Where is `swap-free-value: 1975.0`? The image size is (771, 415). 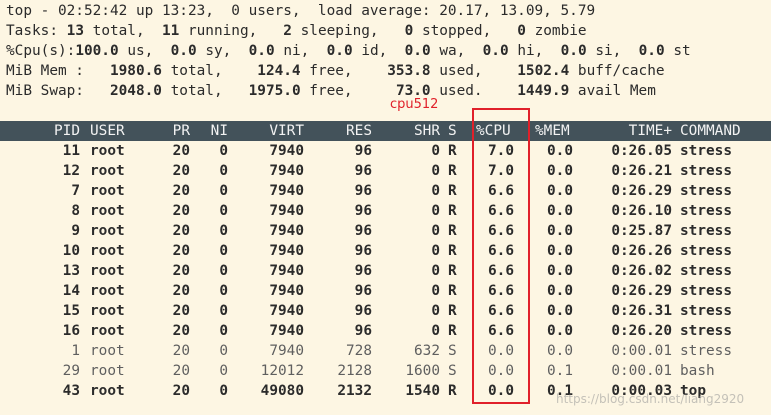
swap-free-value: 1975.0 is located at coordinates (274, 91).